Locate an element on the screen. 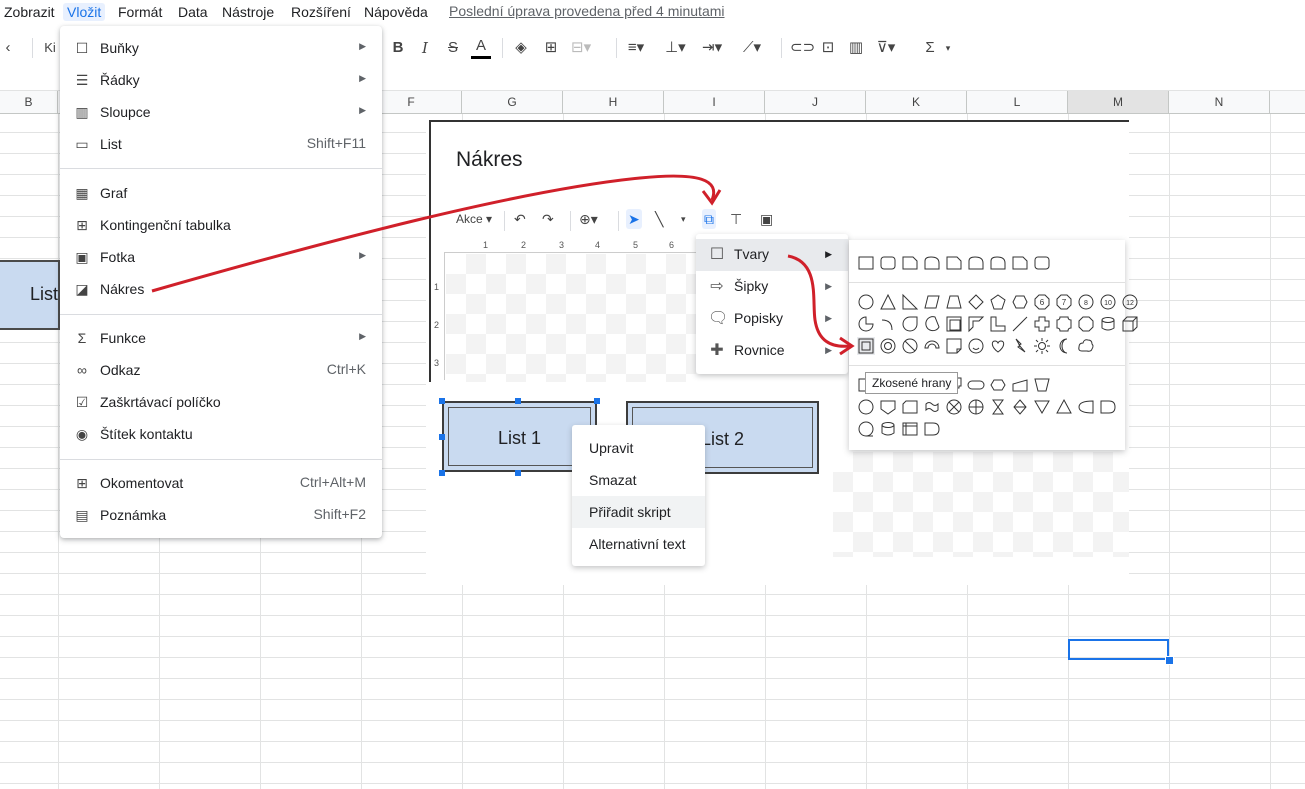 This screenshot has height=789, width=1305. shape-summing-junction-icon is located at coordinates (954, 407).